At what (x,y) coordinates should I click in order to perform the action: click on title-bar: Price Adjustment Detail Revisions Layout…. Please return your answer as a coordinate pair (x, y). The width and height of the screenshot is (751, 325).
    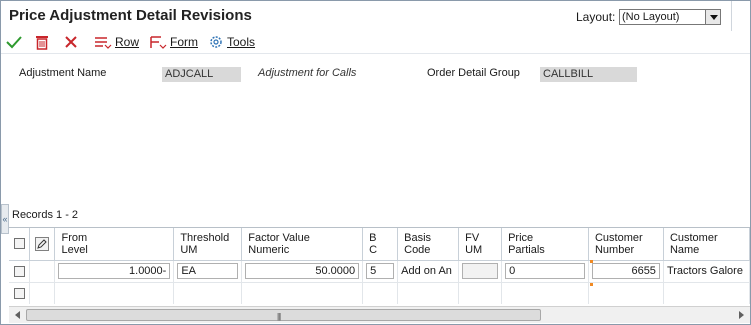
    Looking at the image, I should click on (375, 16).